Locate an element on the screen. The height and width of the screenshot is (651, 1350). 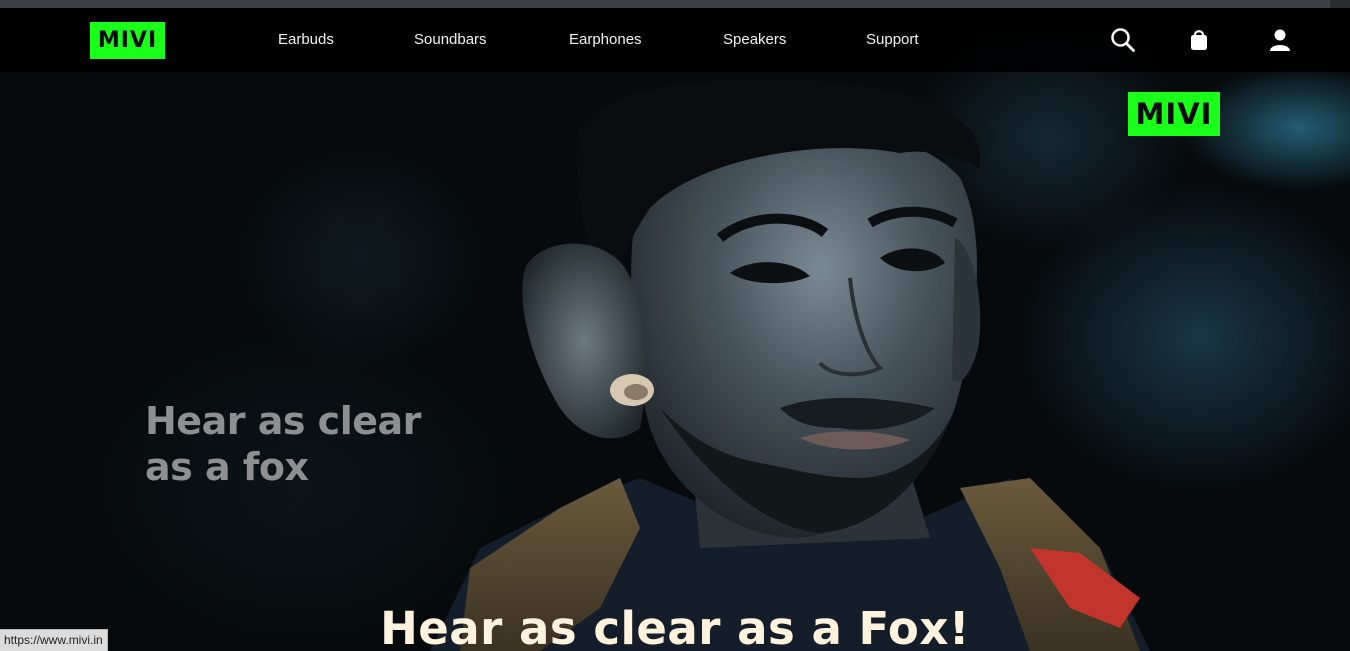
watermark-logo-text: MIVI is located at coordinates (1174, 114).